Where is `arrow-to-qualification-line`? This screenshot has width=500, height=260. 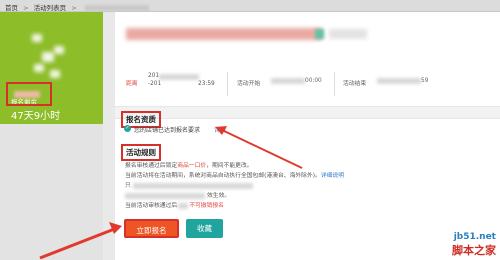
arrow-to-qualification-line is located at coordinates (262, 149).